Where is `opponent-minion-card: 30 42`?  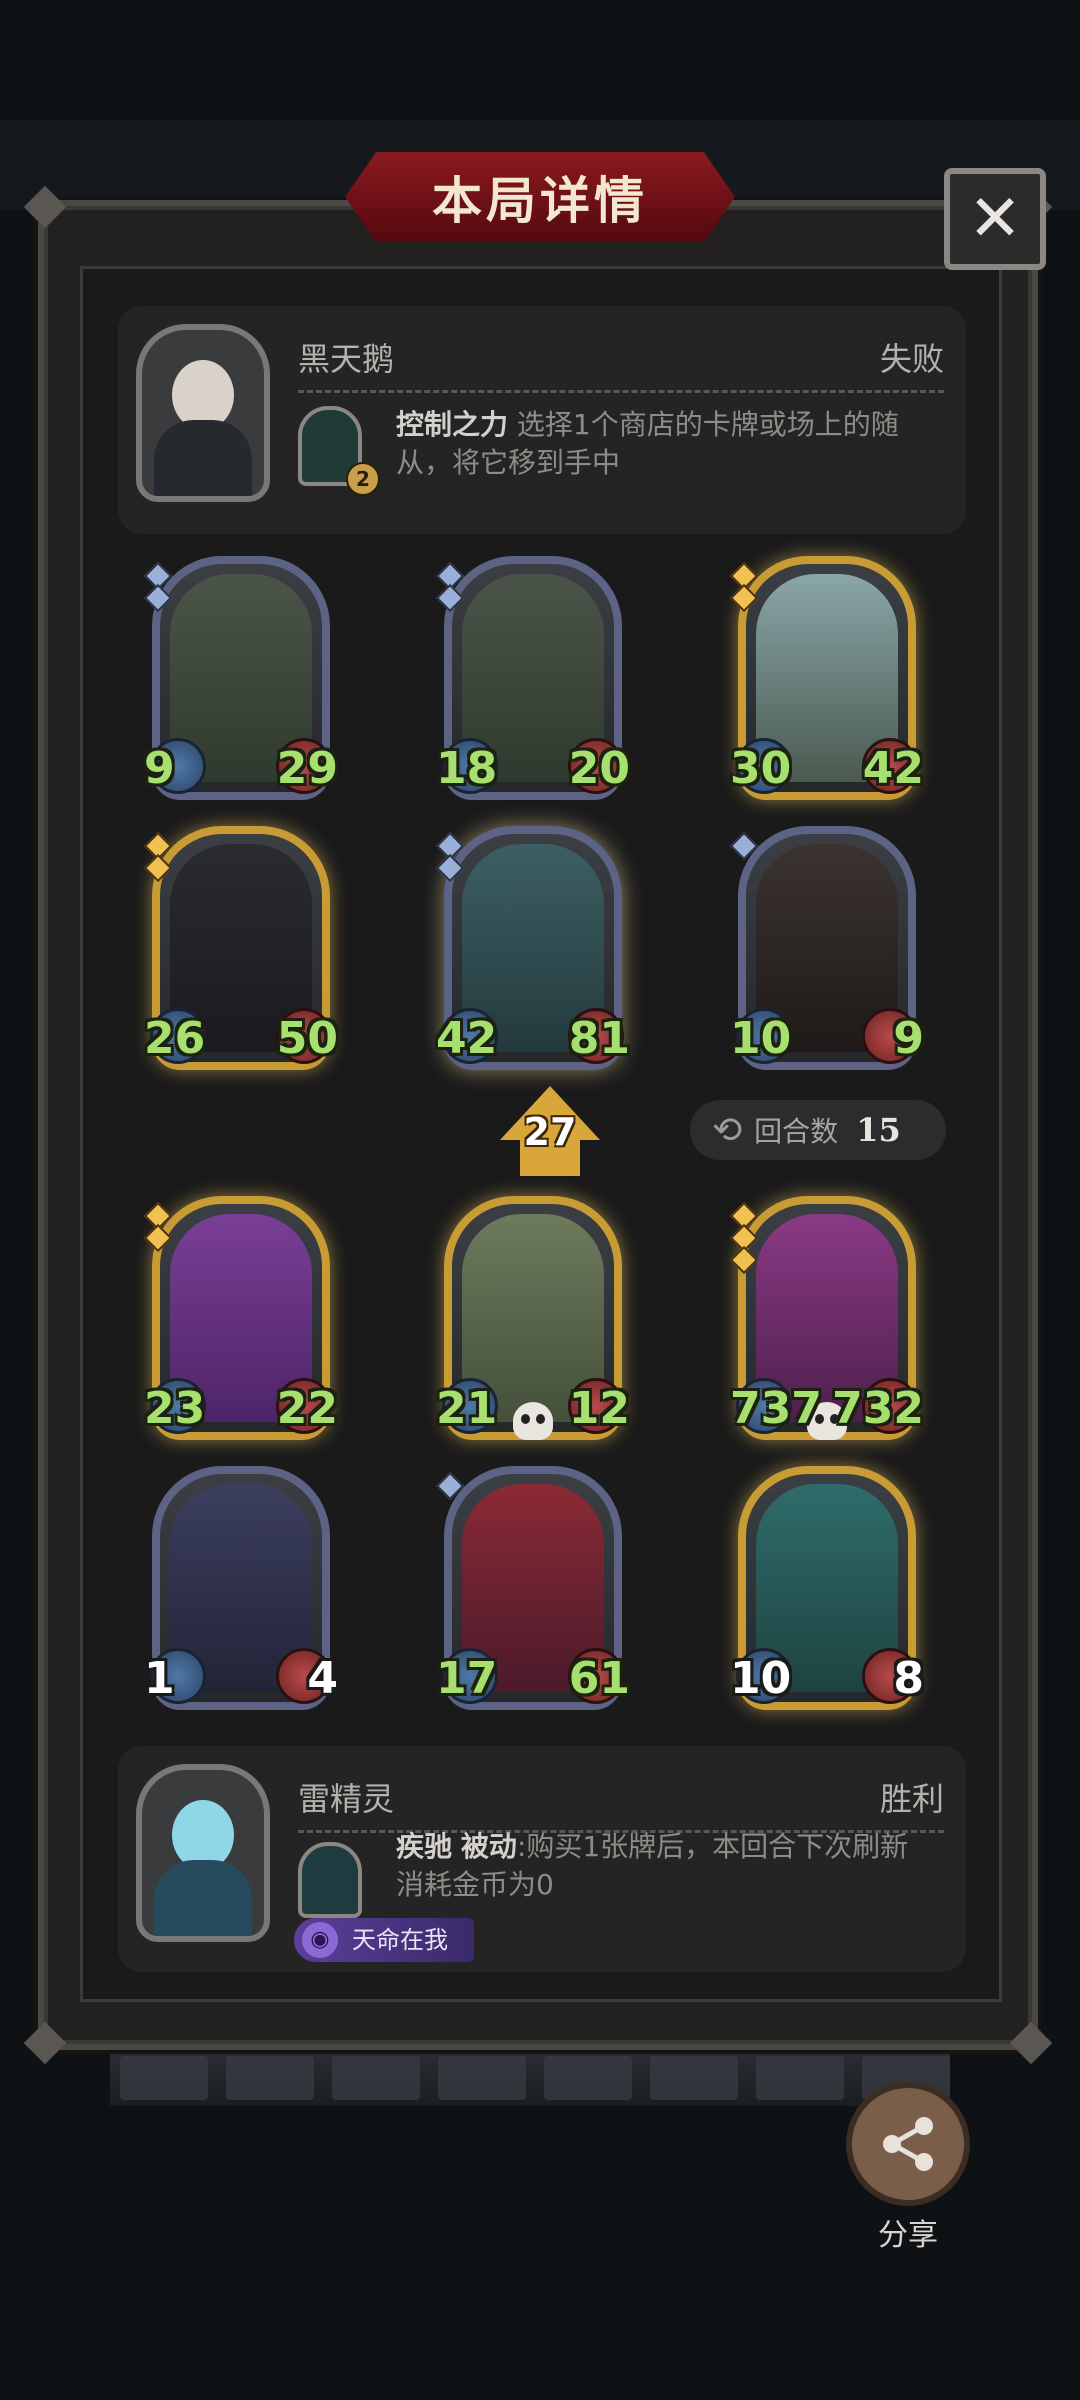 opponent-minion-card: 30 42 is located at coordinates (826, 678).